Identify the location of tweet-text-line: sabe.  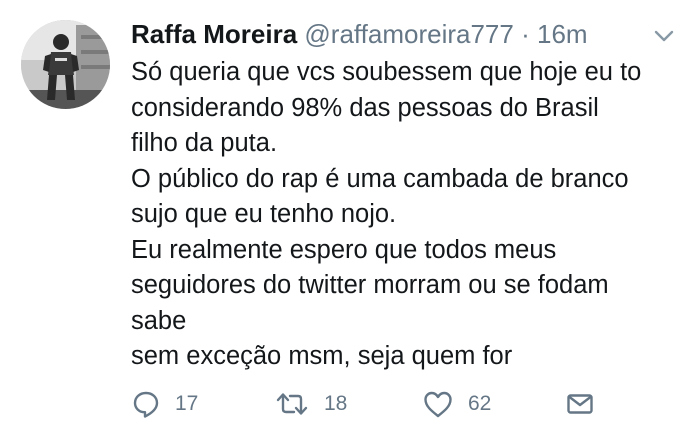
(159, 320).